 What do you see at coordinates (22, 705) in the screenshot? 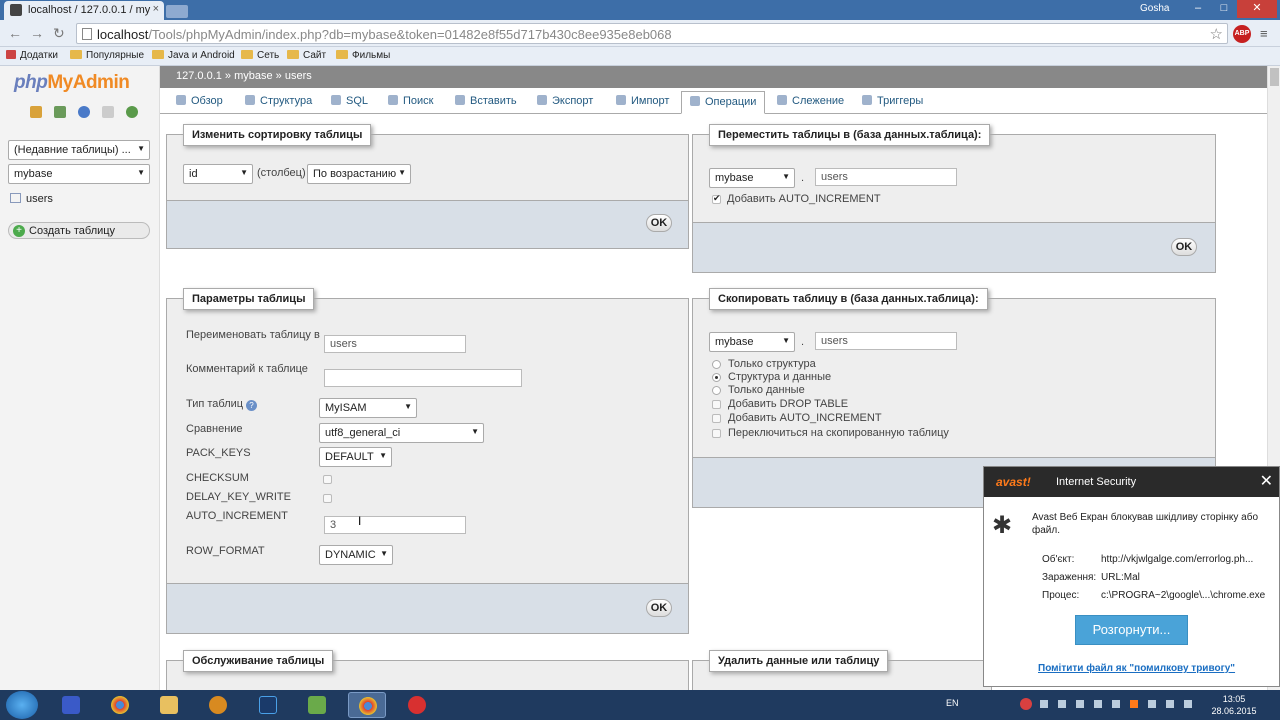
I see `start-button` at bounding box center [22, 705].